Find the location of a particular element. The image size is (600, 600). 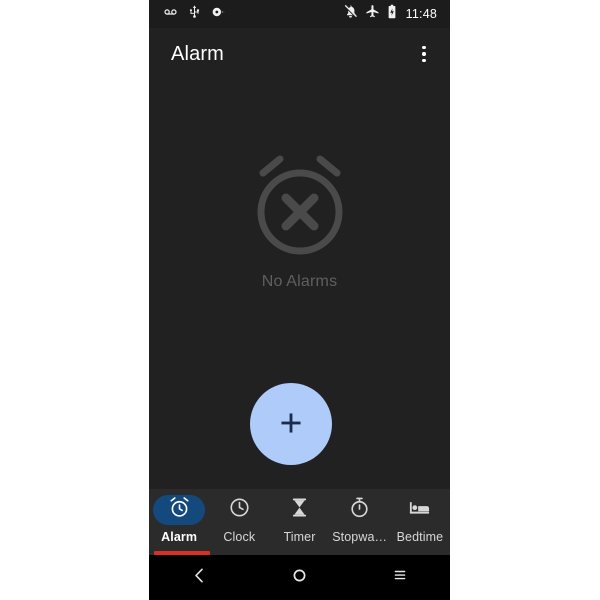

back-button is located at coordinates (199, 578).